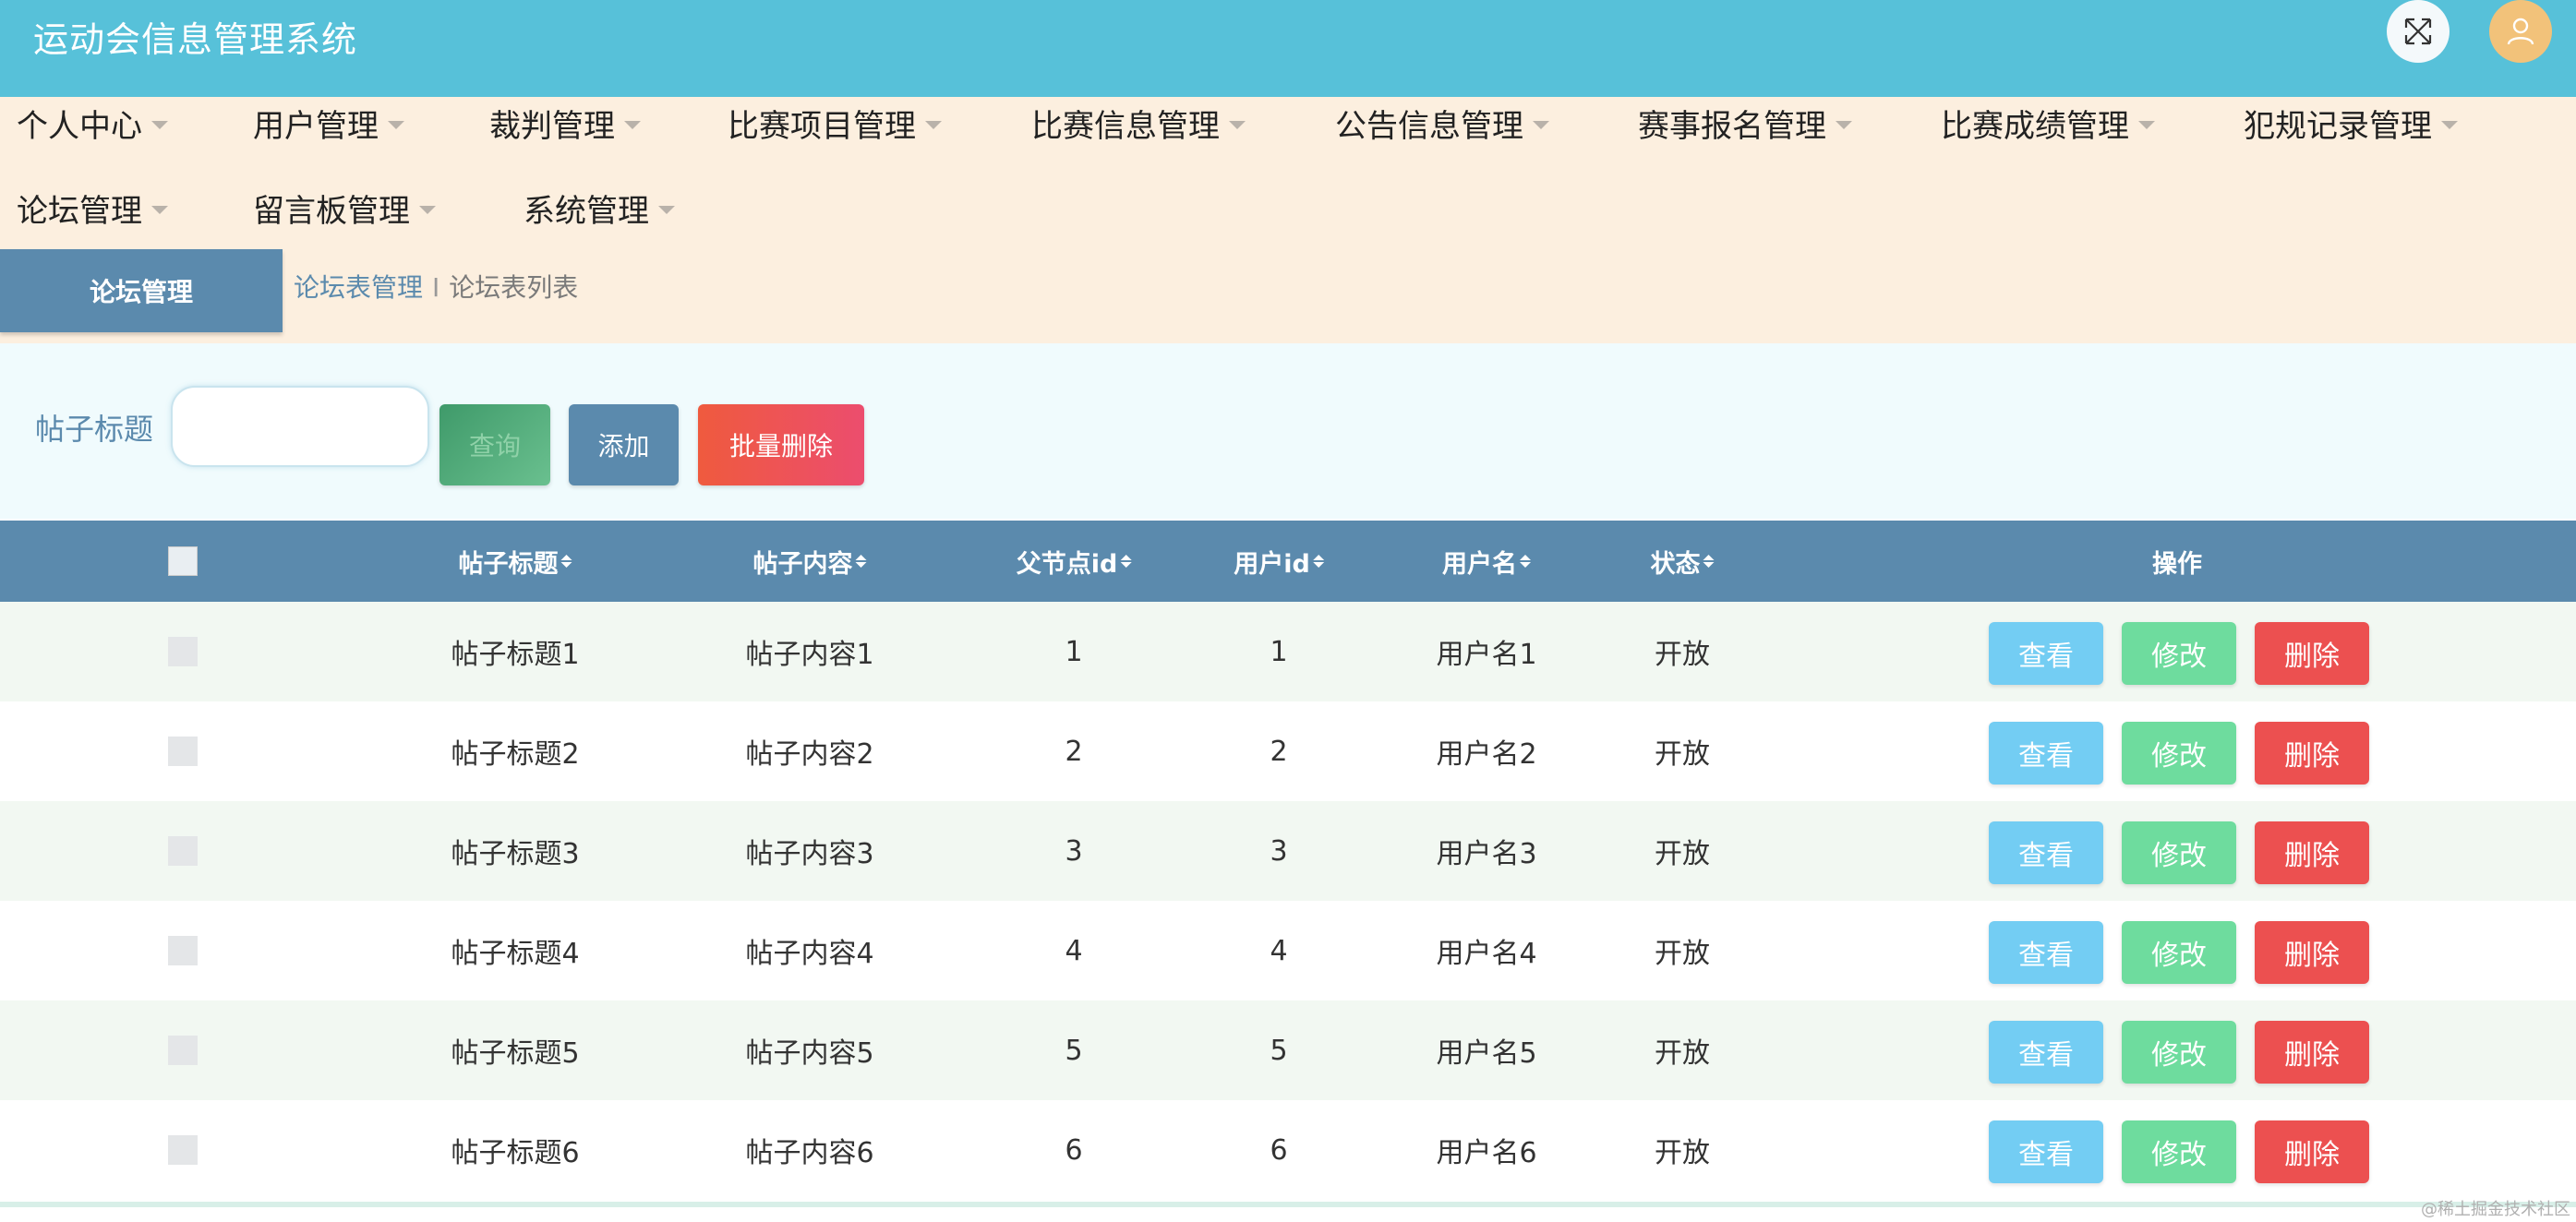 This screenshot has width=2576, height=1222. Describe the element at coordinates (624, 445) in the screenshot. I see `add-button: 添加` at that location.